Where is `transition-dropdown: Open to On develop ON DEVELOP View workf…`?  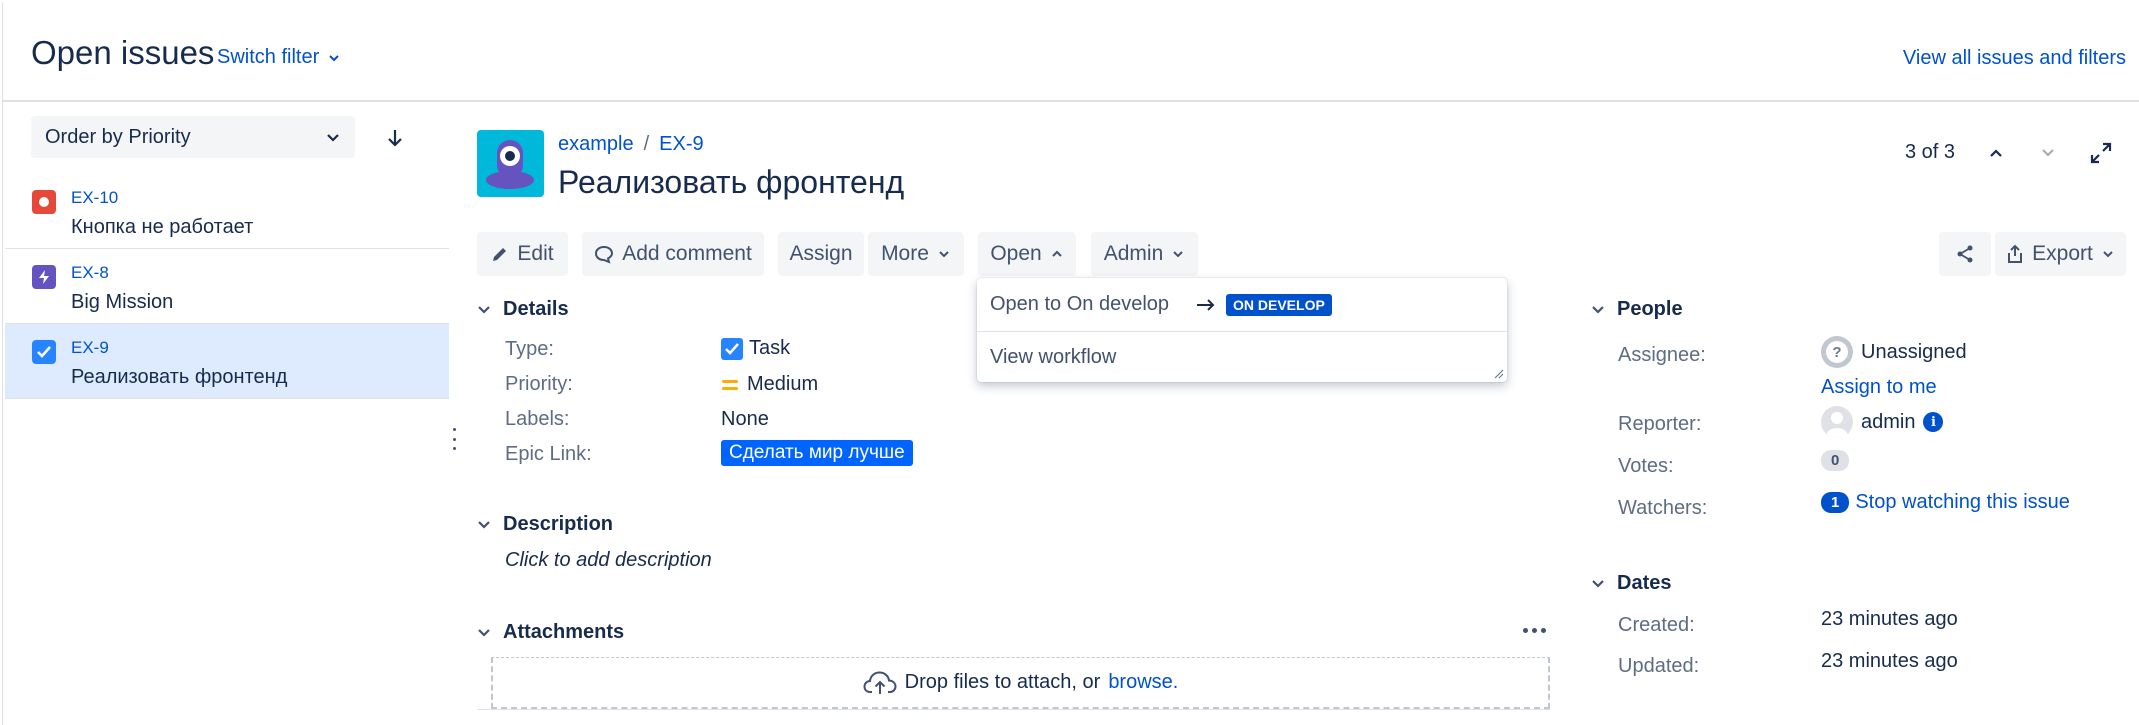 transition-dropdown: Open to On develop ON DEVELOP View workf… is located at coordinates (1242, 330).